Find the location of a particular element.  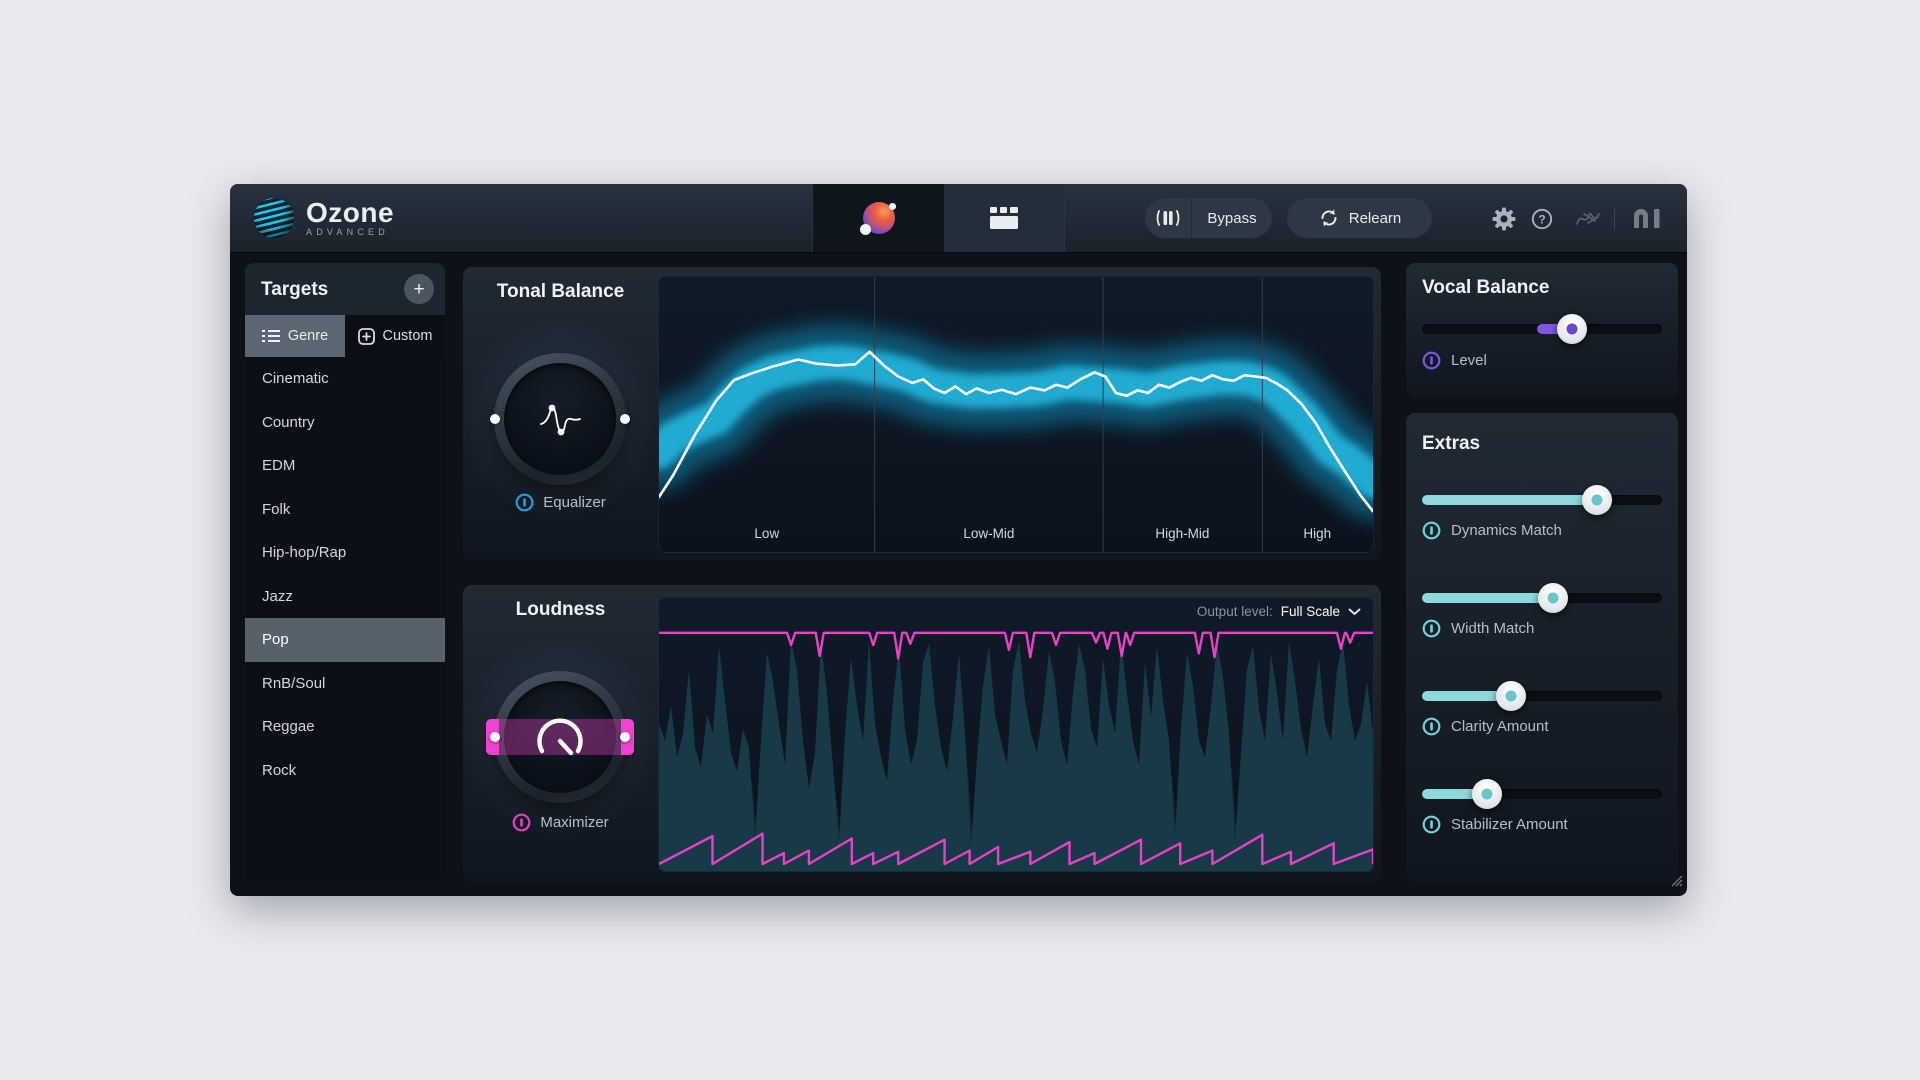

maximizer-module-label: Maximizer is located at coordinates (560, 822).